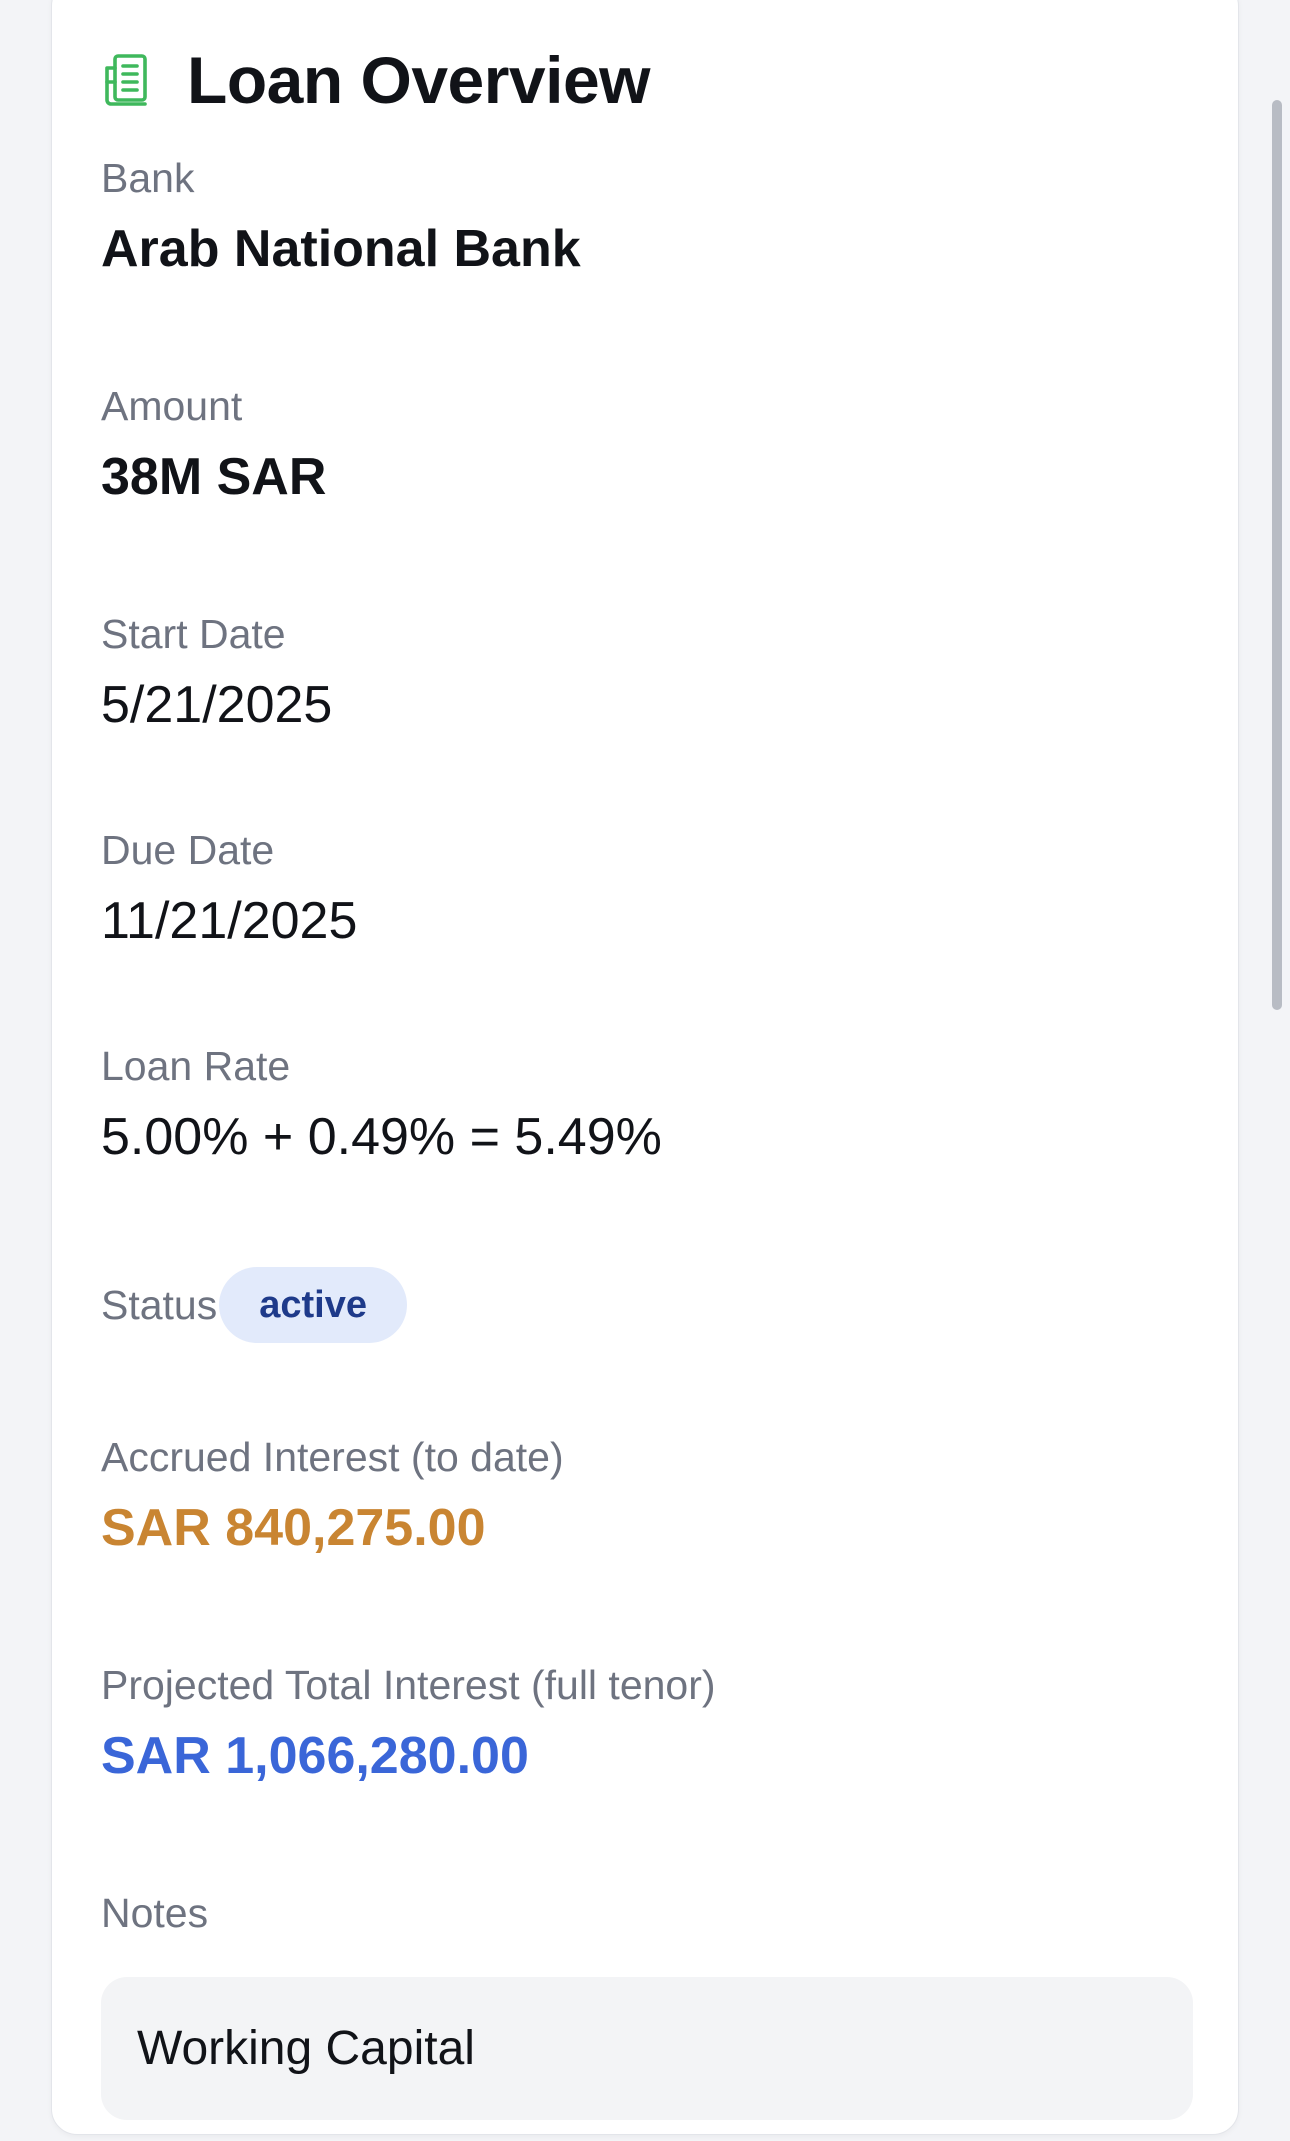  What do you see at coordinates (341, 217) in the screenshot?
I see `bank-field: Bank Arab National Bank` at bounding box center [341, 217].